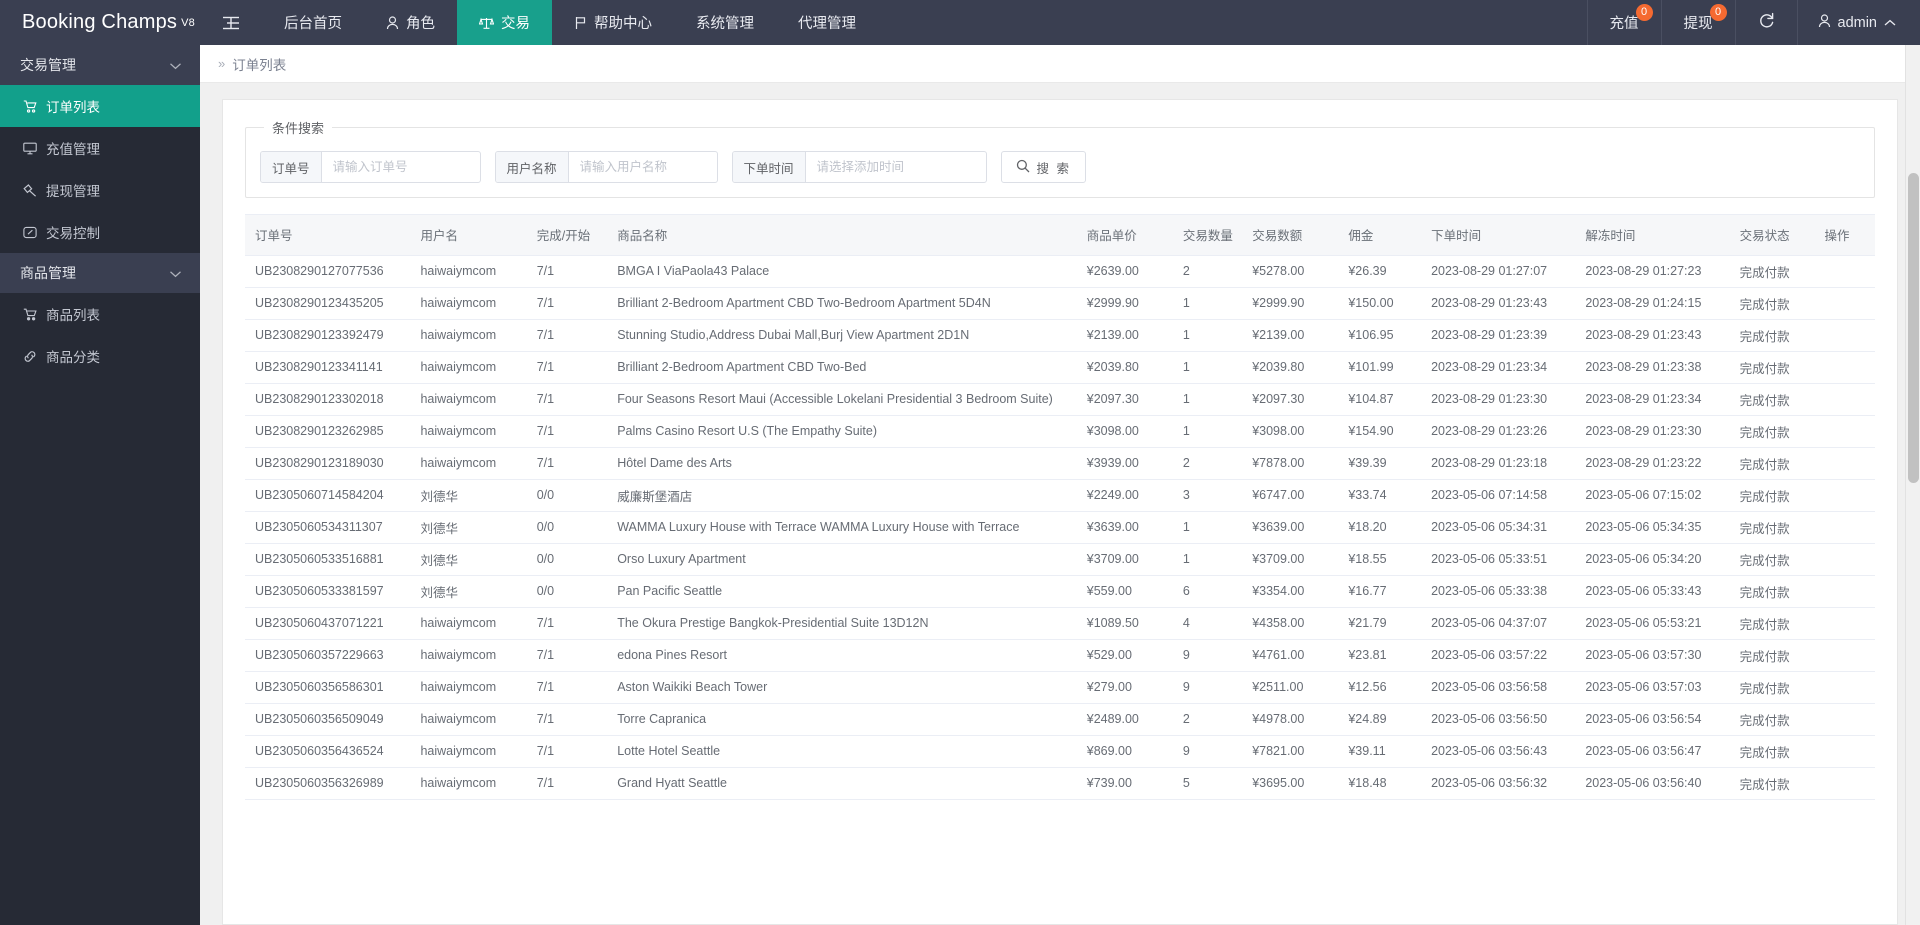  Describe the element at coordinates (410, 22) in the screenshot. I see `topnav-item-role: 角色` at that location.